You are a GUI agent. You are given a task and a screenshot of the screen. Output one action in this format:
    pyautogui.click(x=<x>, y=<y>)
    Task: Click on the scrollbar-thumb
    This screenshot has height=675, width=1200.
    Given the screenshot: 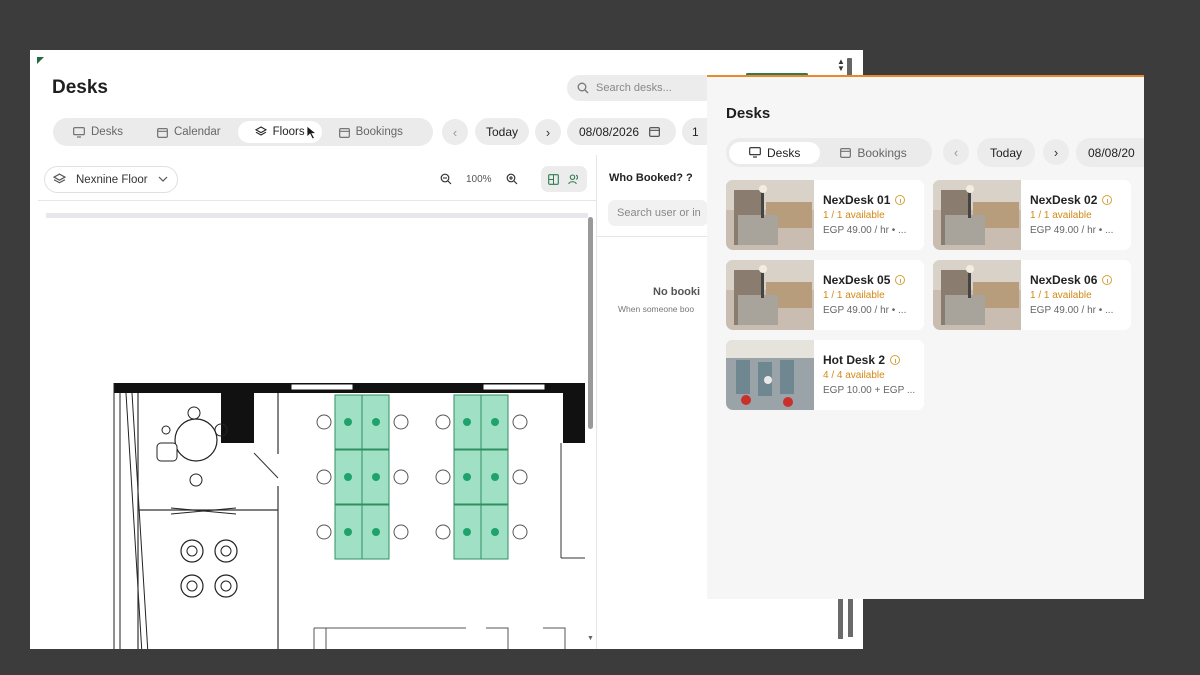 What is the action you would take?
    pyautogui.click(x=849, y=67)
    